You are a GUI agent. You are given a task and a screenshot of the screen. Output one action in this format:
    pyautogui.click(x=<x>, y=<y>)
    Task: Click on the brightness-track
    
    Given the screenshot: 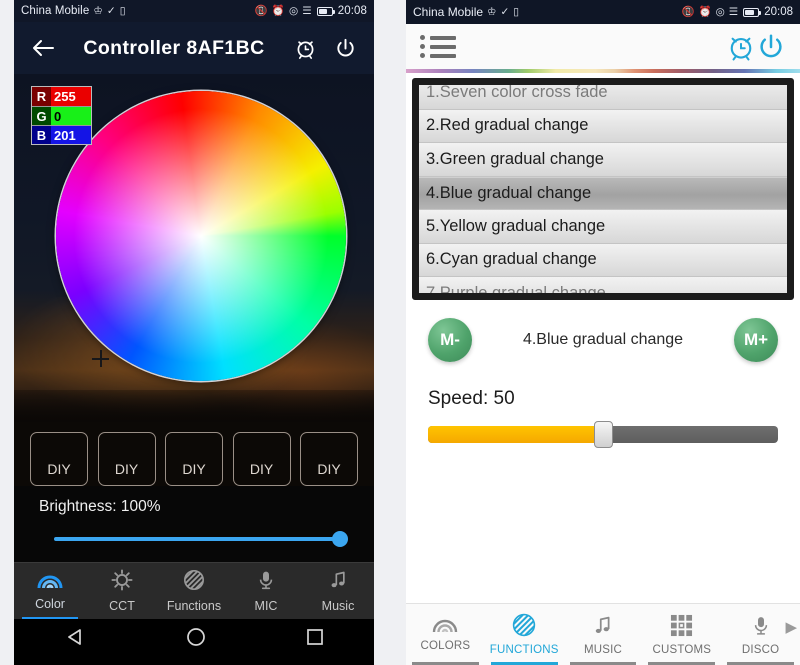 What is the action you would take?
    pyautogui.click(x=200, y=539)
    